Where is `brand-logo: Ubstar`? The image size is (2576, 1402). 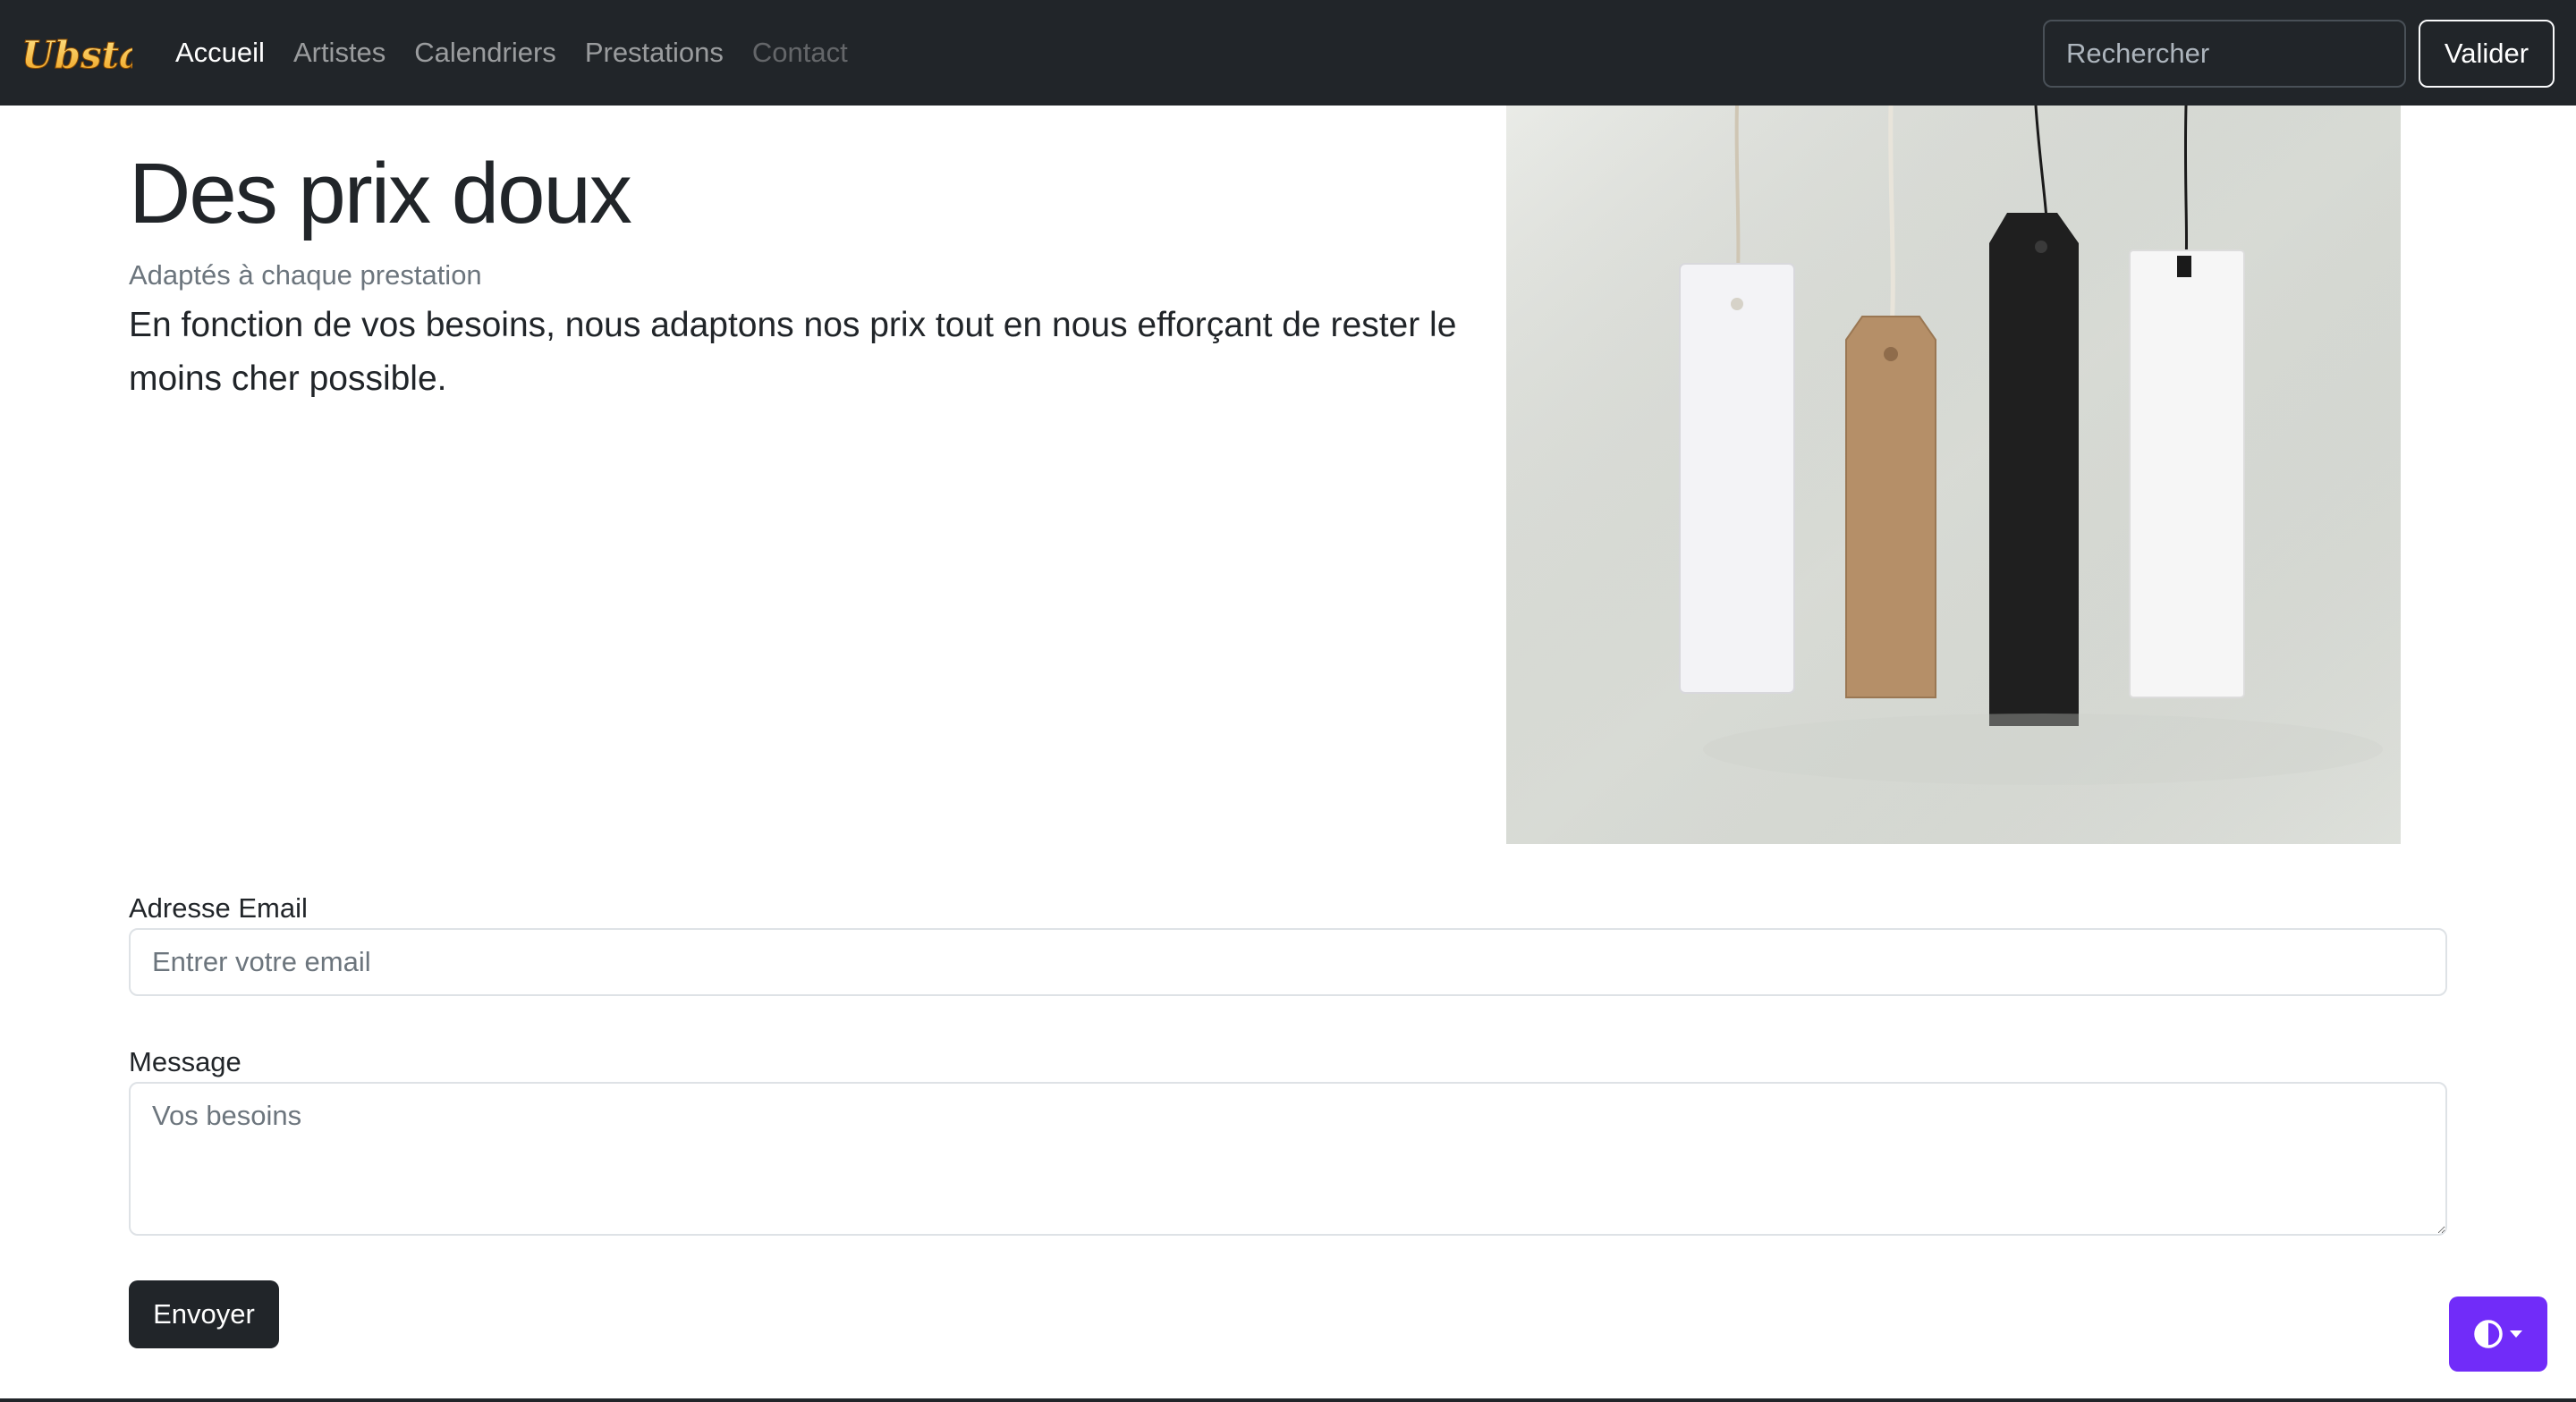 brand-logo: Ubstar is located at coordinates (76, 55).